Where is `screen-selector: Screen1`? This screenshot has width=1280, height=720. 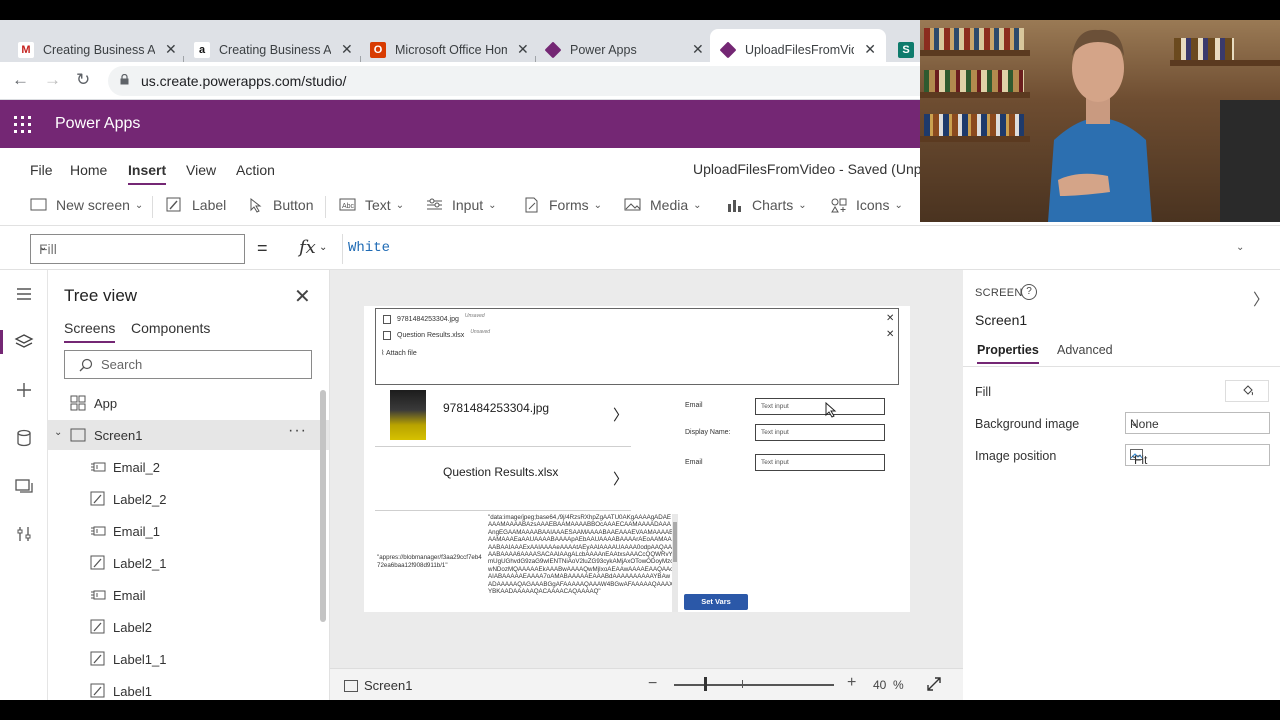 screen-selector: Screen1 is located at coordinates (378, 685).